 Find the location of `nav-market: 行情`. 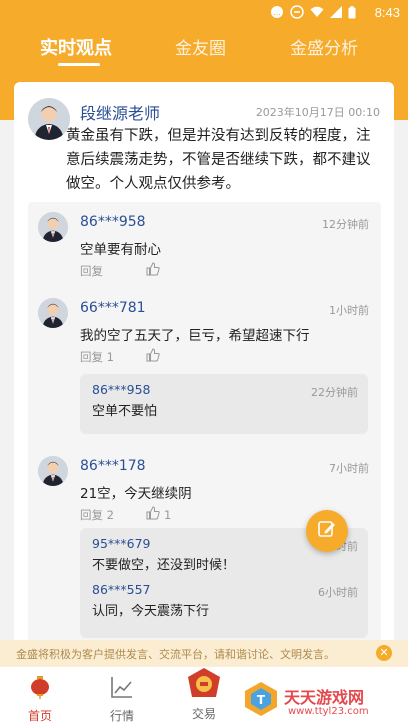

nav-market: 行情 is located at coordinates (122, 699).